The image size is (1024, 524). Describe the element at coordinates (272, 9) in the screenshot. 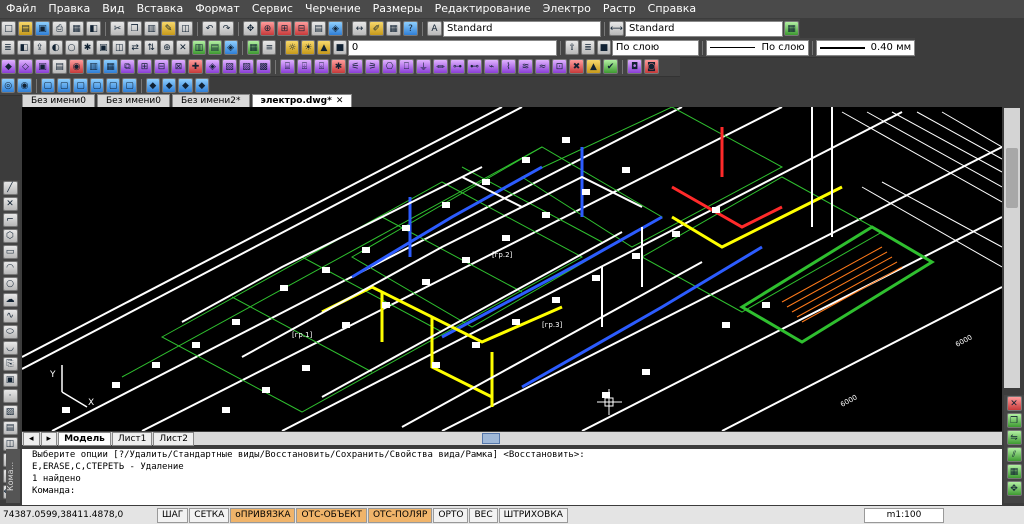

I see `menu-tools: Сервис` at that location.